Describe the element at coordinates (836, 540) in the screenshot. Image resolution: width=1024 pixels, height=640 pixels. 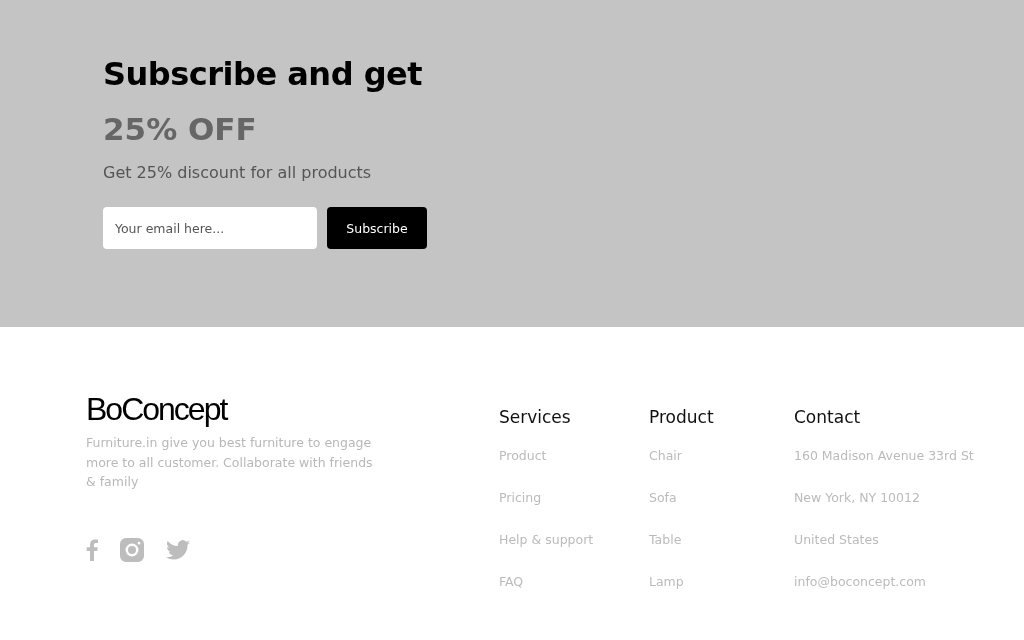
I see `footer-link: United States` at that location.